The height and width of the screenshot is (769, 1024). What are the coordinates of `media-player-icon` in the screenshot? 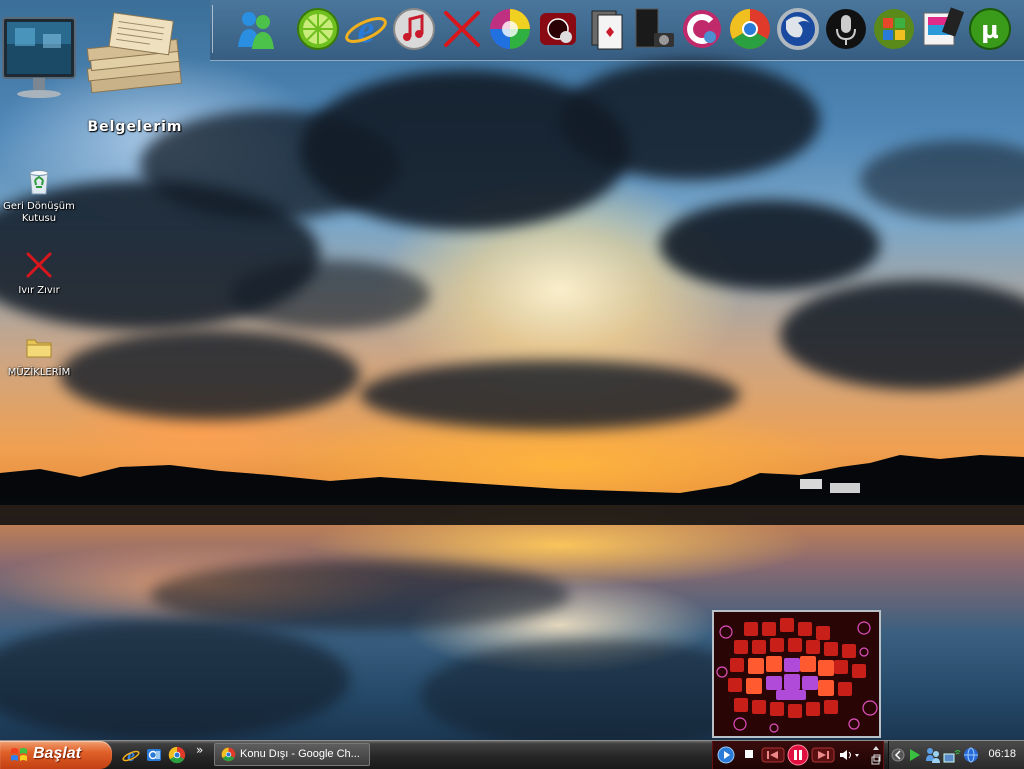 It's located at (558, 29).